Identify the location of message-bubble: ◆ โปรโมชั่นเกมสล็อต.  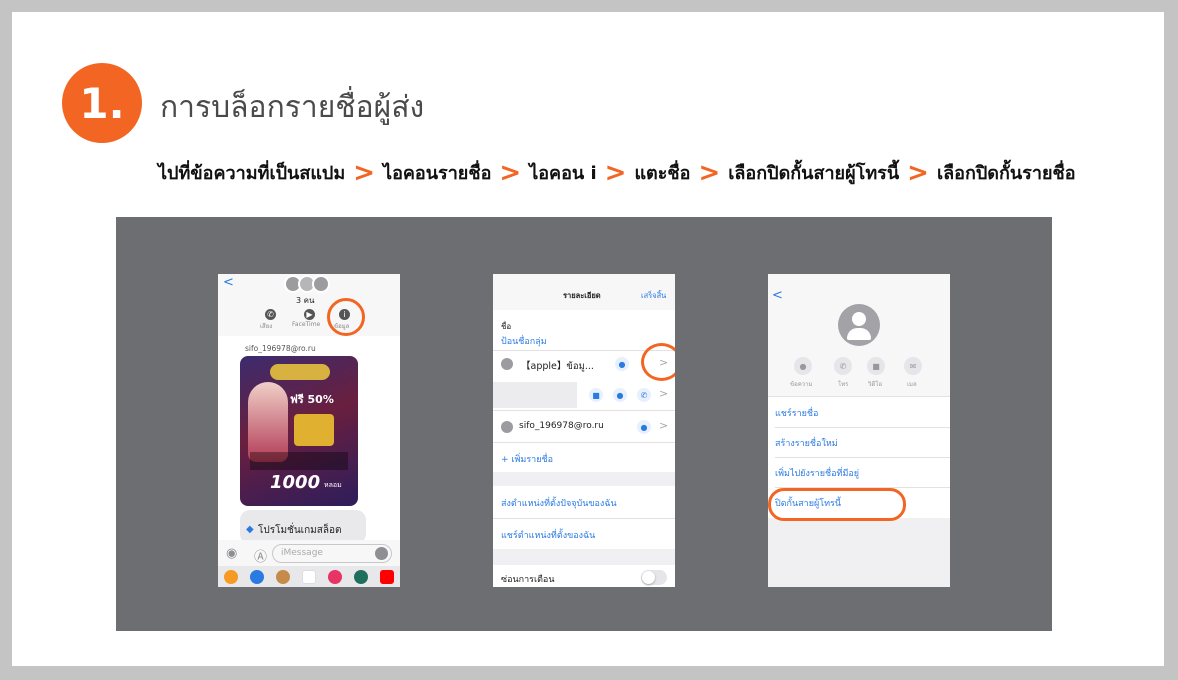
(303, 527).